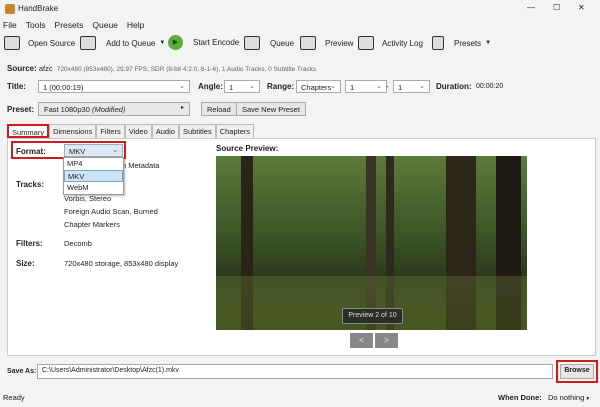 This screenshot has height=407, width=600. What do you see at coordinates (29, 243) in the screenshot?
I see `filters-label: Filters:` at bounding box center [29, 243].